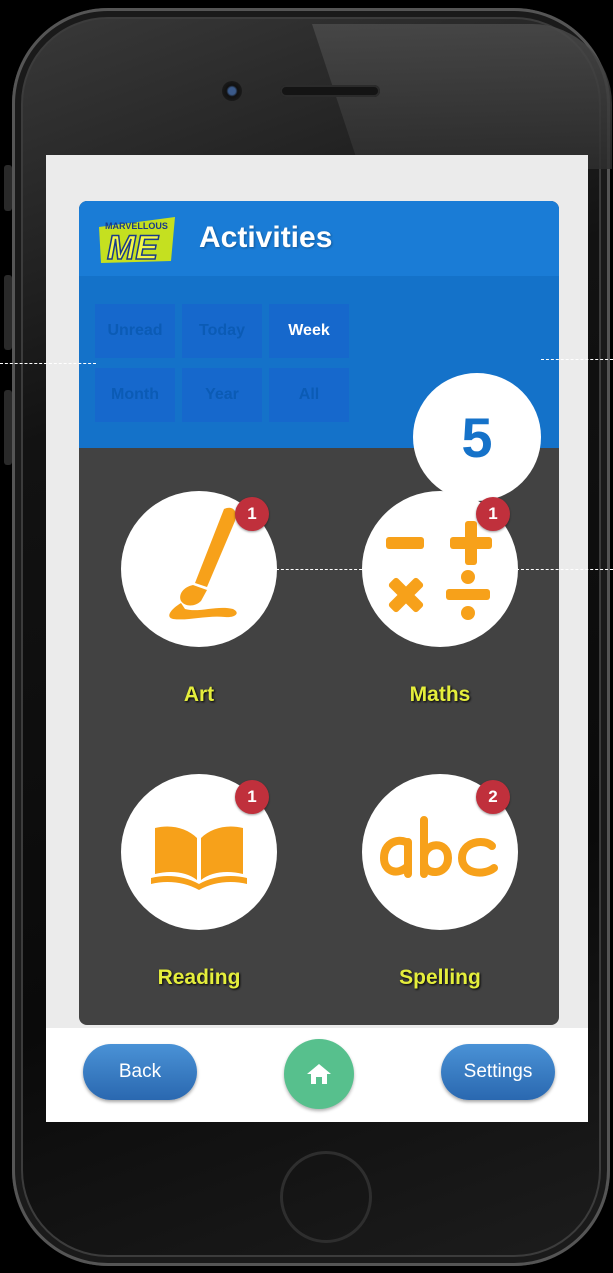  What do you see at coordinates (477, 437) in the screenshot?
I see `activity-count: 5` at bounding box center [477, 437].